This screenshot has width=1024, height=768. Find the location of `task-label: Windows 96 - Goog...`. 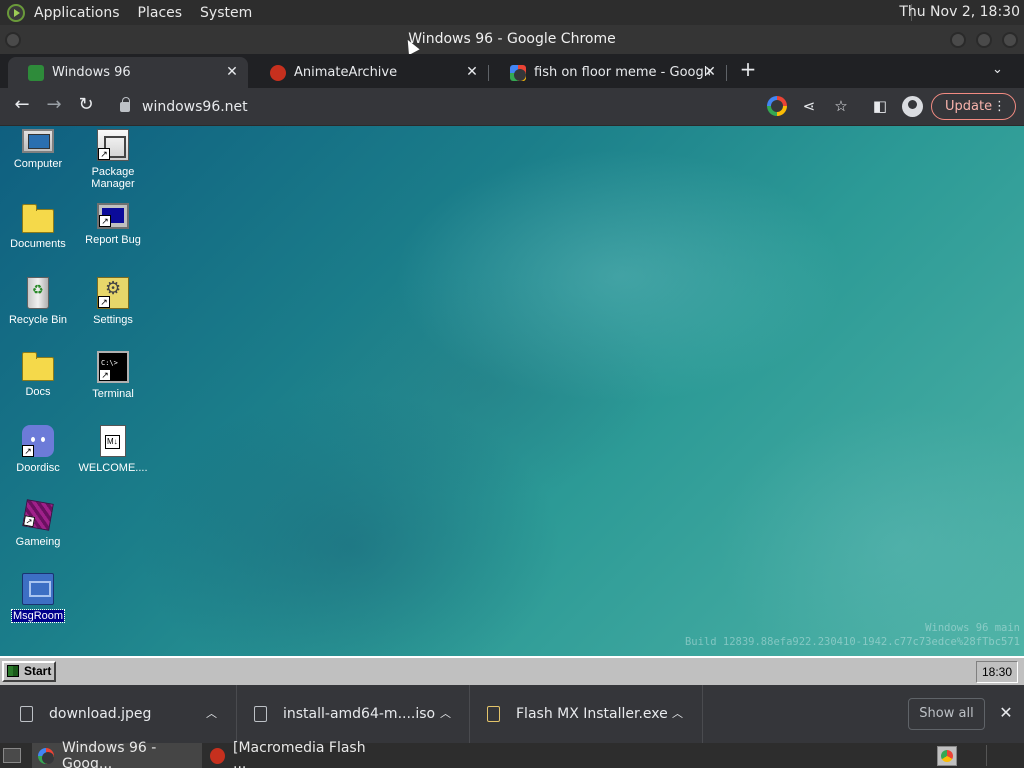

task-label: Windows 96 - Goog... is located at coordinates (109, 753).